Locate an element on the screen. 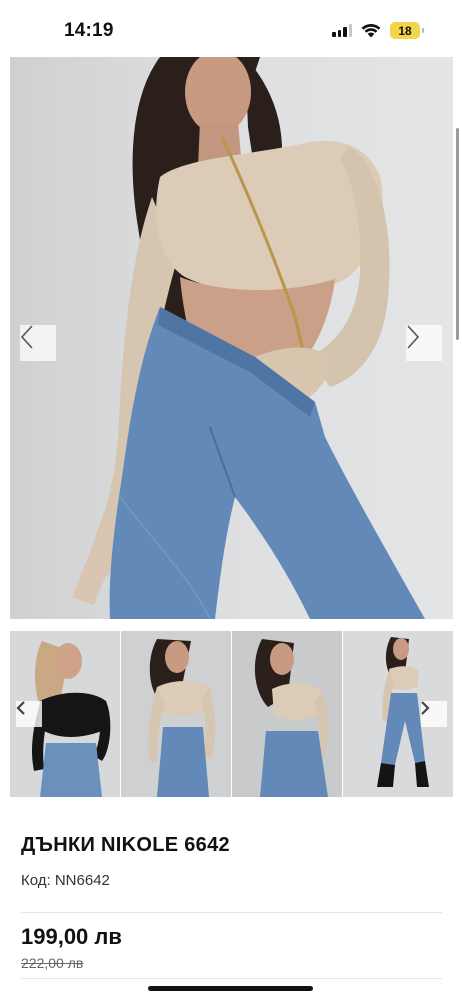 Image resolution: width=462 pixels, height=999 pixels. wifi-icon is located at coordinates (371, 30).